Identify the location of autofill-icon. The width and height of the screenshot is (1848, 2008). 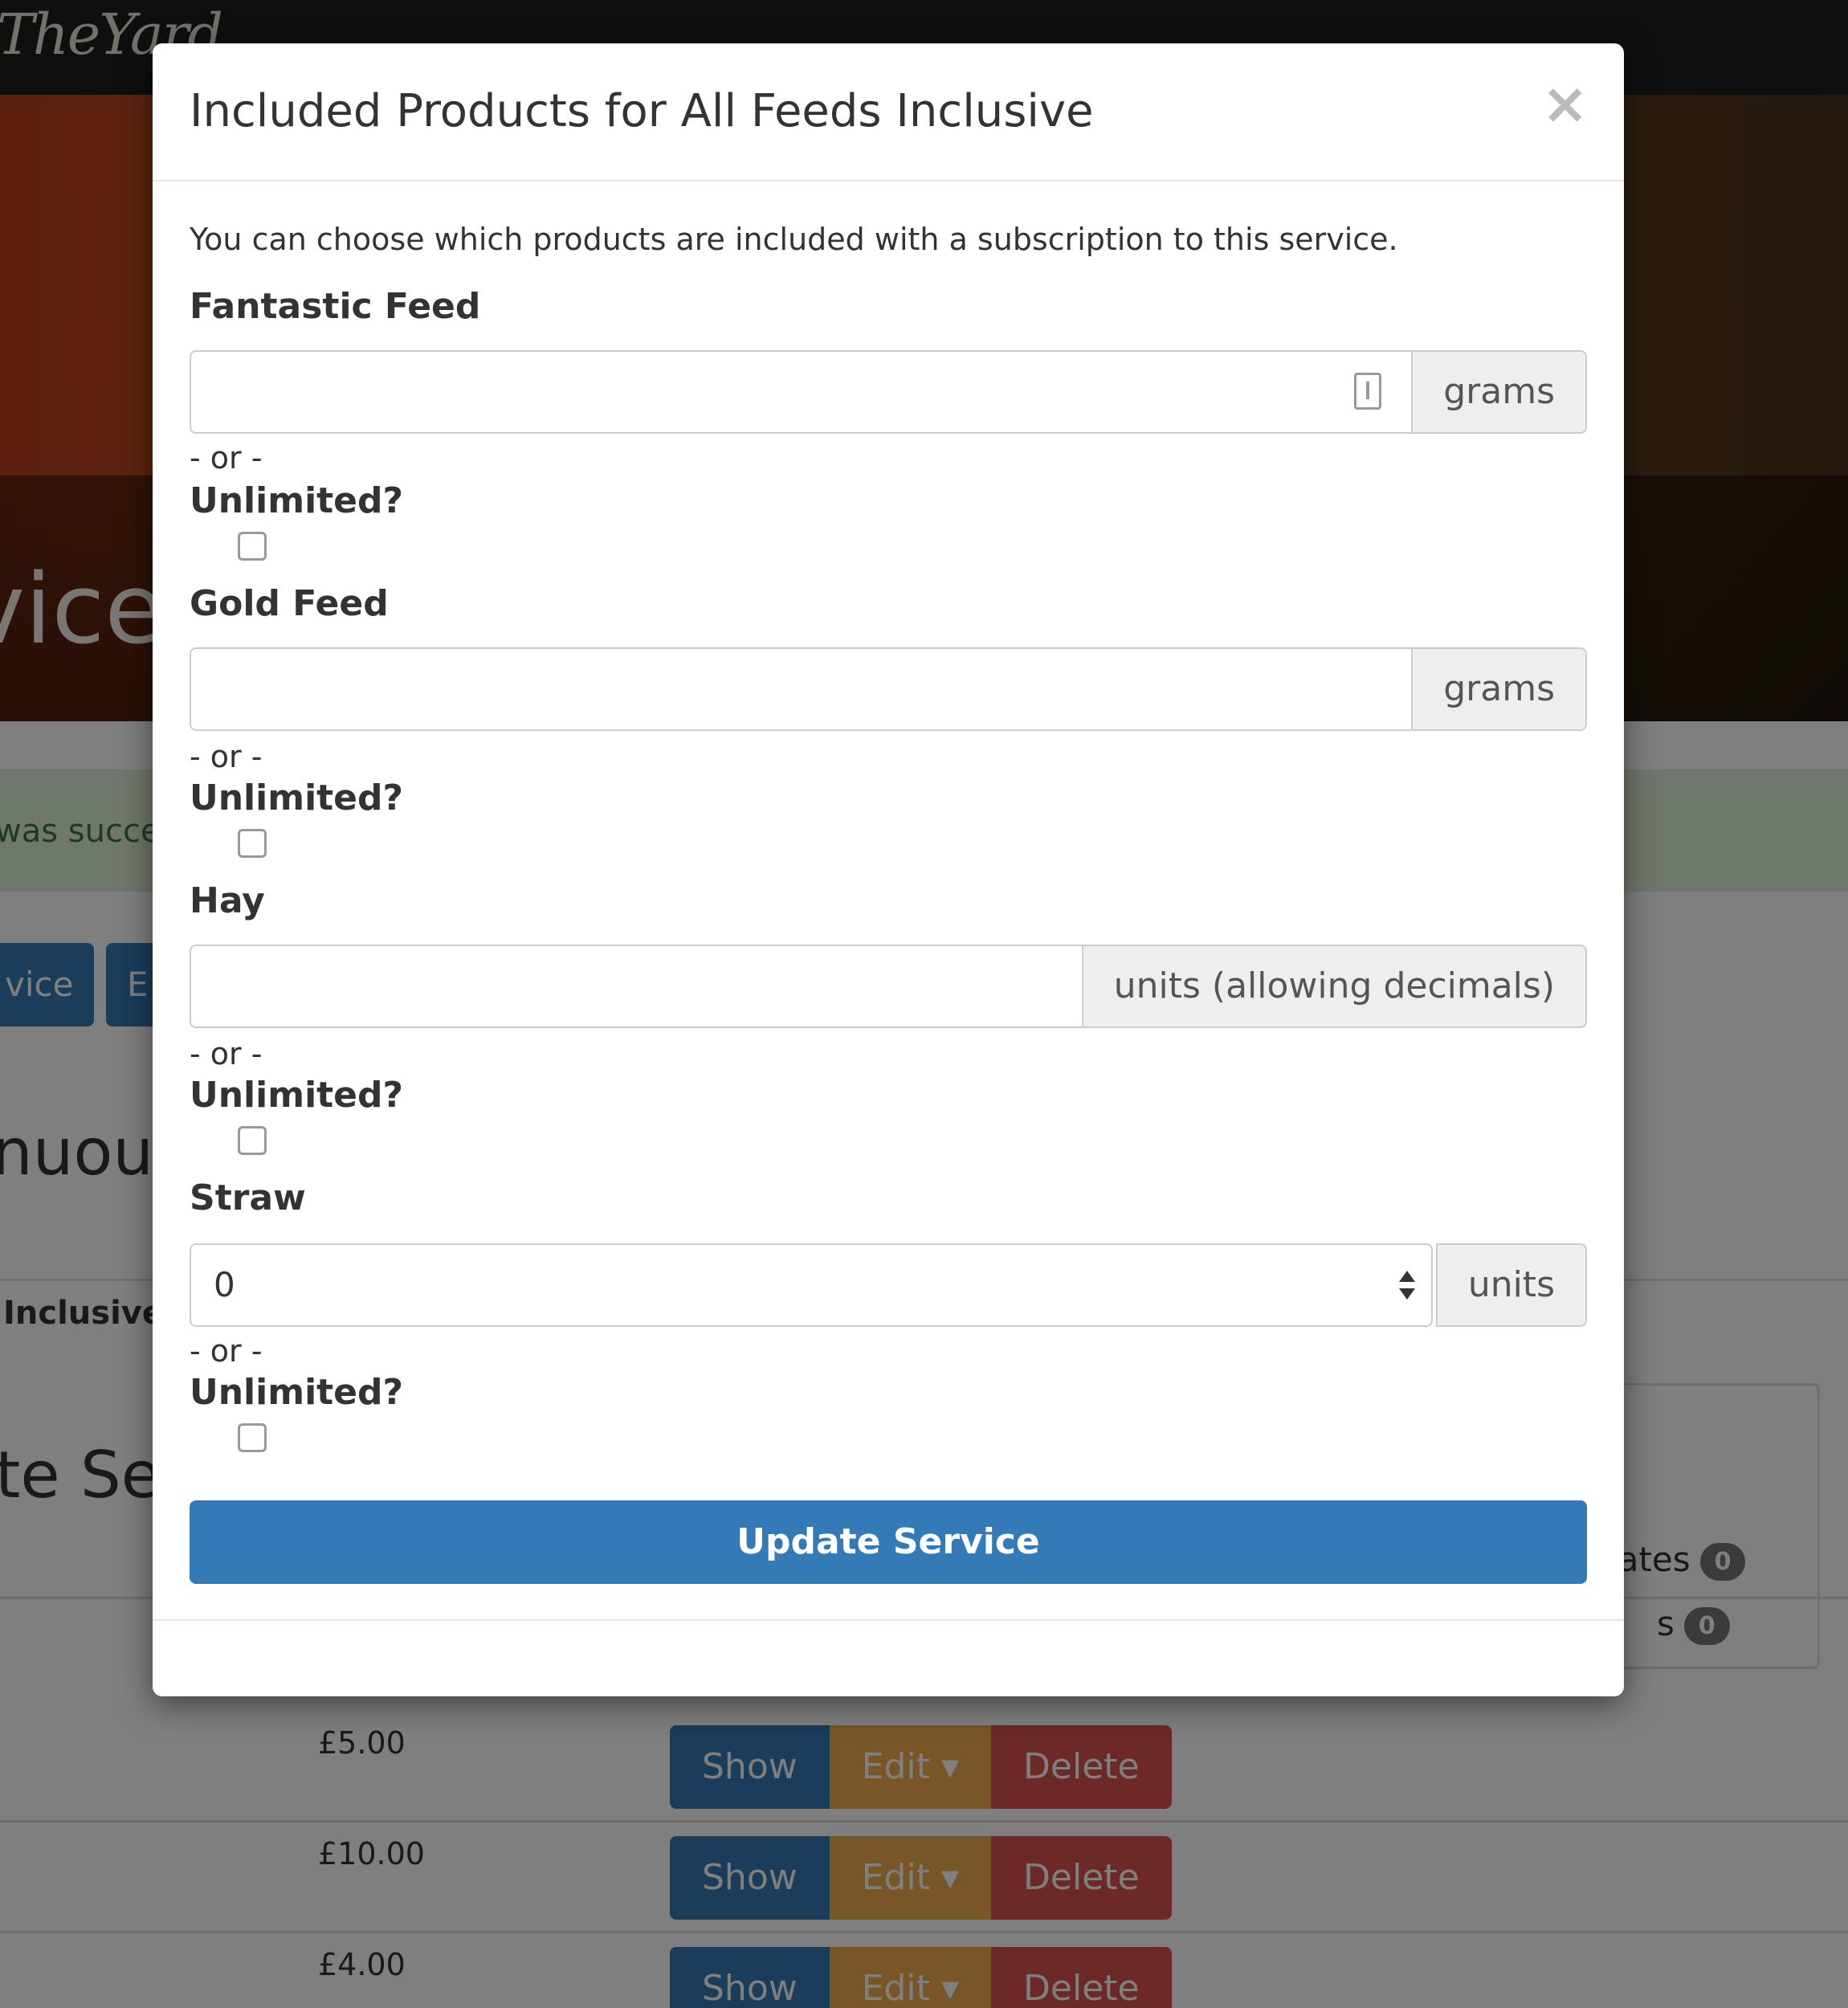
(1367, 391).